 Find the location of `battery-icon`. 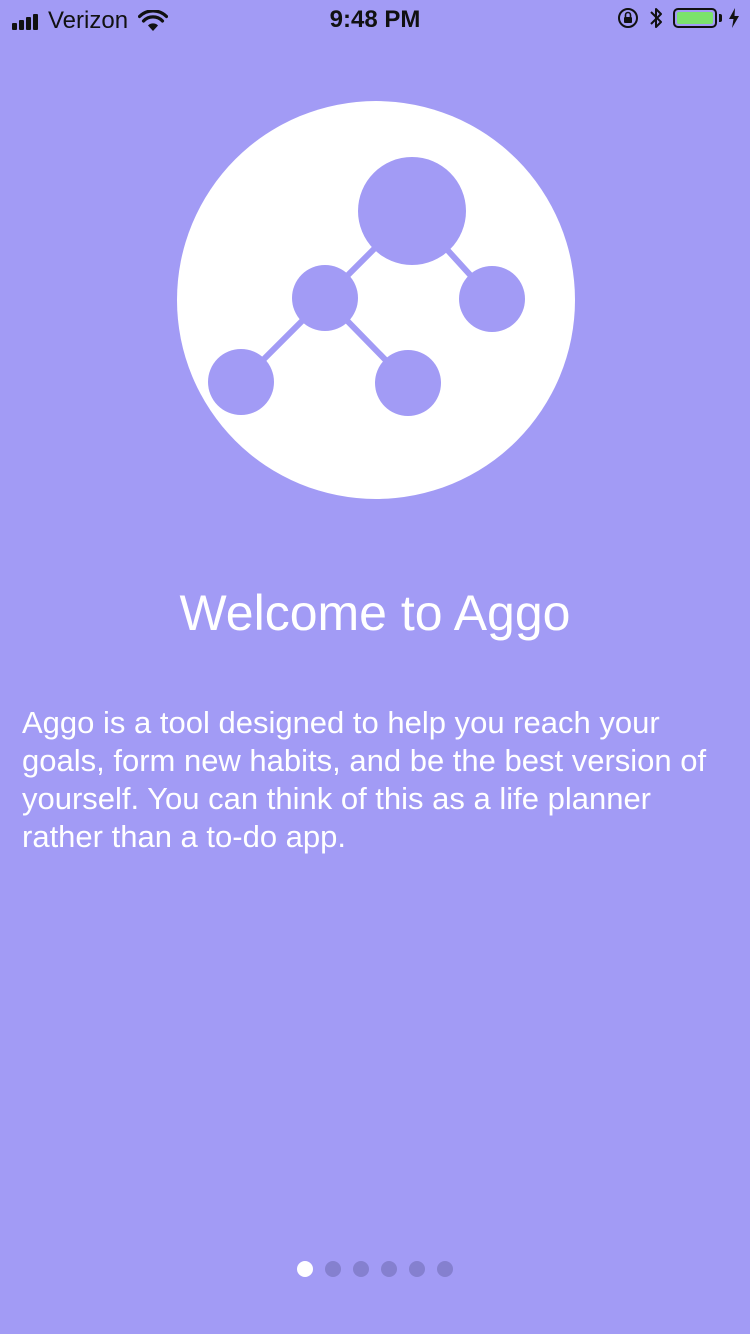

battery-icon is located at coordinates (695, 18).